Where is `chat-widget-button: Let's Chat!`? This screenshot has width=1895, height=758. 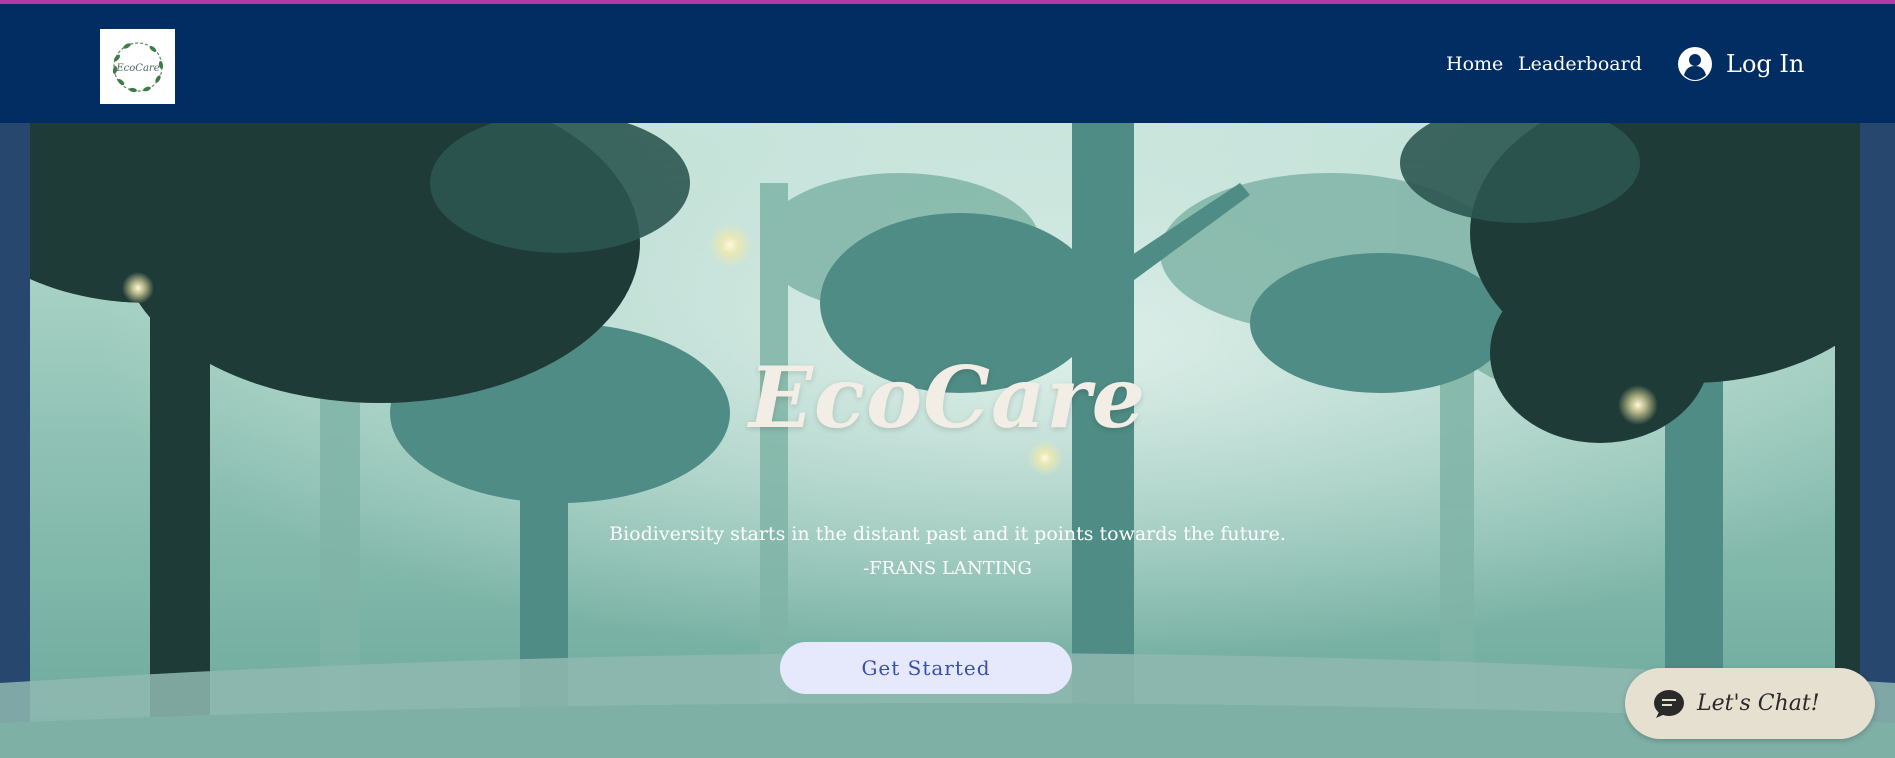
chat-widget-button: Let's Chat! is located at coordinates (1750, 703).